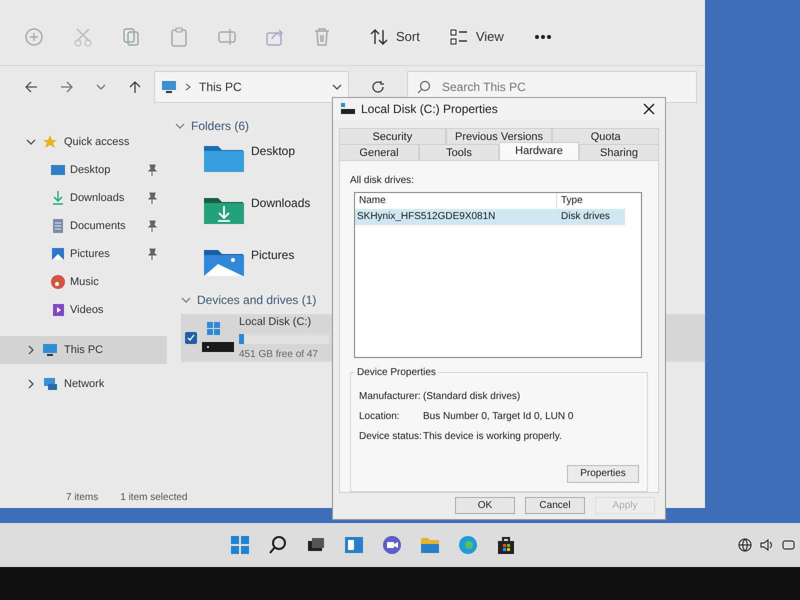  Describe the element at coordinates (67, 87) in the screenshot. I see `forward-icon` at that location.